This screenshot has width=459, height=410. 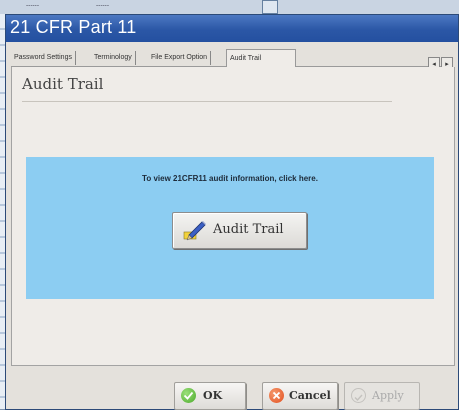 I want to click on cancel-button-label: Cancel, so click(x=310, y=395).